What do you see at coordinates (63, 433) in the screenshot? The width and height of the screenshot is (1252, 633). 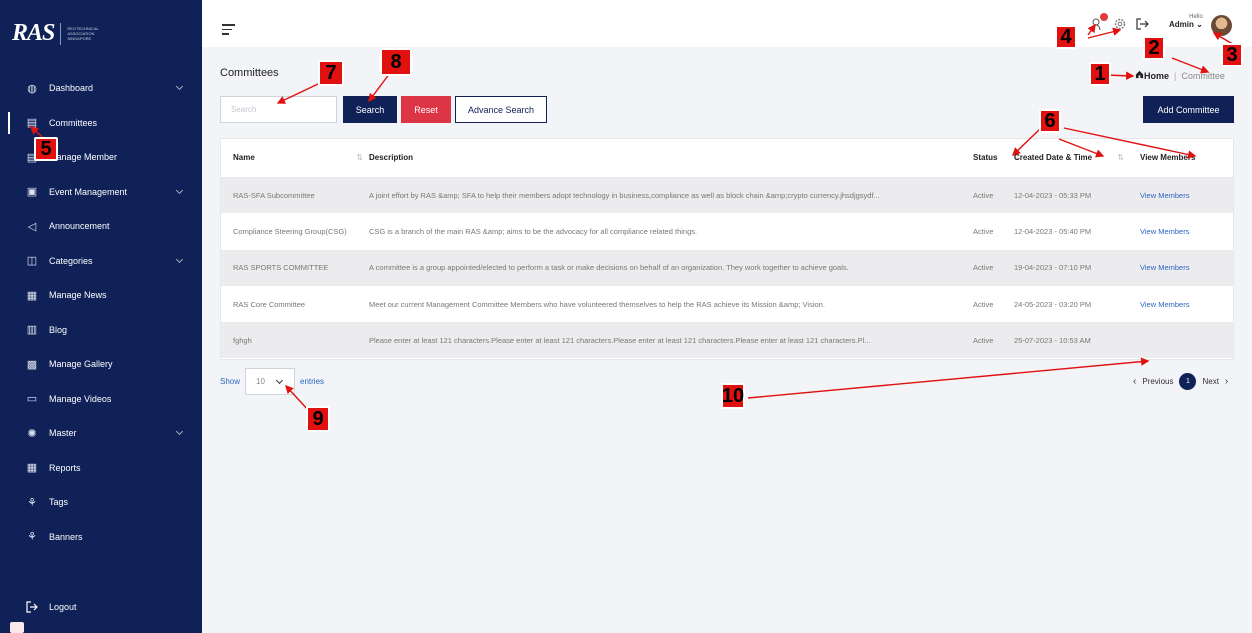 I see `sidebar-item-label: Master` at bounding box center [63, 433].